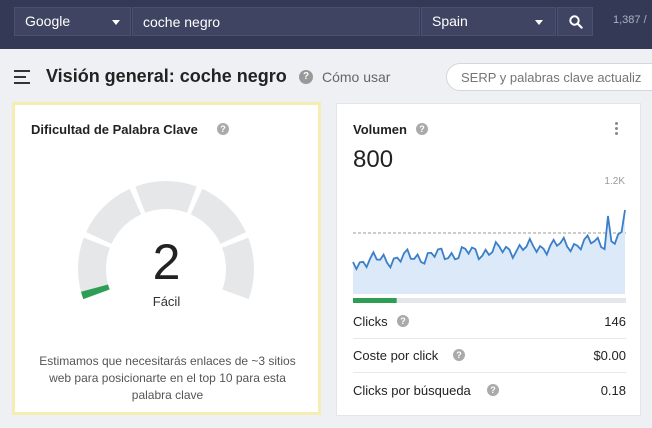 This screenshot has height=428, width=652. What do you see at coordinates (615, 321) in the screenshot?
I see `clicks-value: 146` at bounding box center [615, 321].